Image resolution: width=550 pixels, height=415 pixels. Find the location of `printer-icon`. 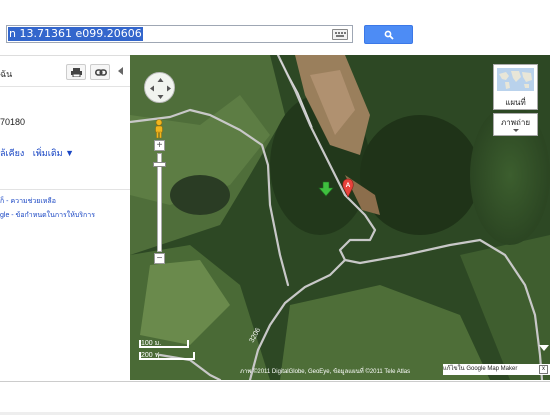

printer-icon is located at coordinates (76, 72).